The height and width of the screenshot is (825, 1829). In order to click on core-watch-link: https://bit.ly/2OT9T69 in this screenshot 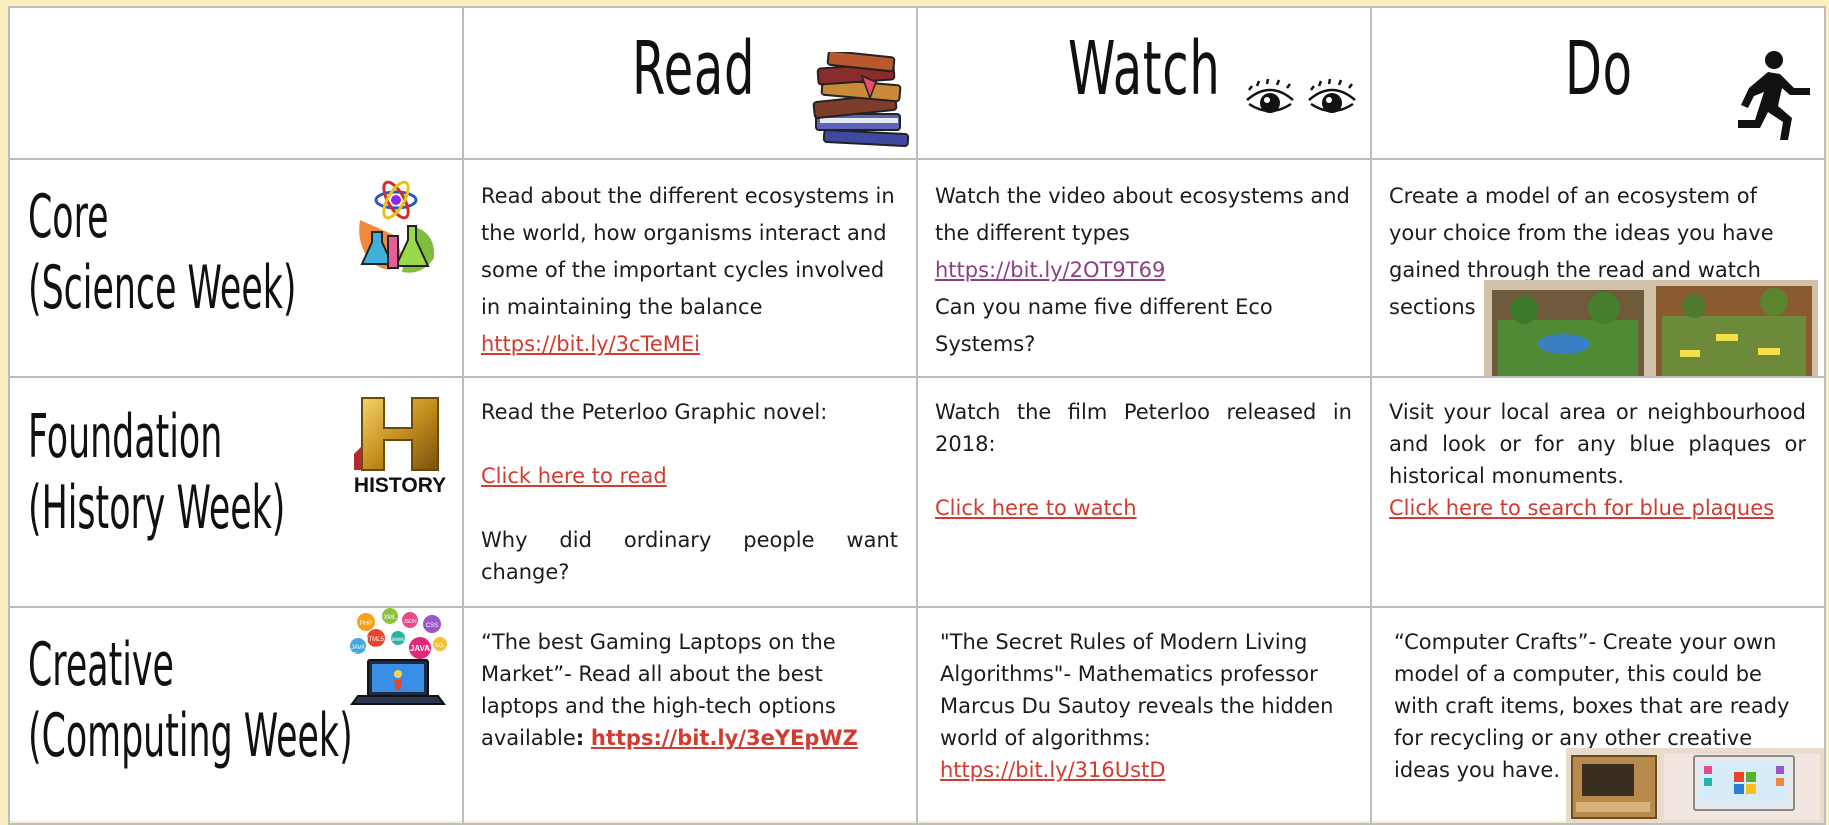, I will do `click(1050, 270)`.